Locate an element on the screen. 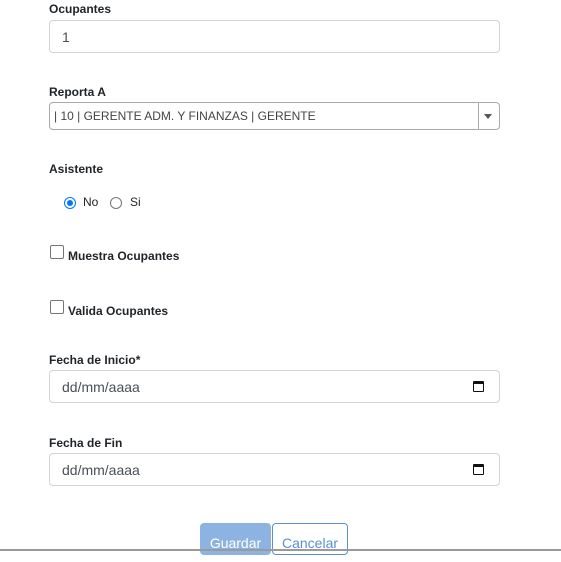  reporta-select: | 10 | GERENTE ADM. Y FINANZAS | GERENTE is located at coordinates (274, 116).